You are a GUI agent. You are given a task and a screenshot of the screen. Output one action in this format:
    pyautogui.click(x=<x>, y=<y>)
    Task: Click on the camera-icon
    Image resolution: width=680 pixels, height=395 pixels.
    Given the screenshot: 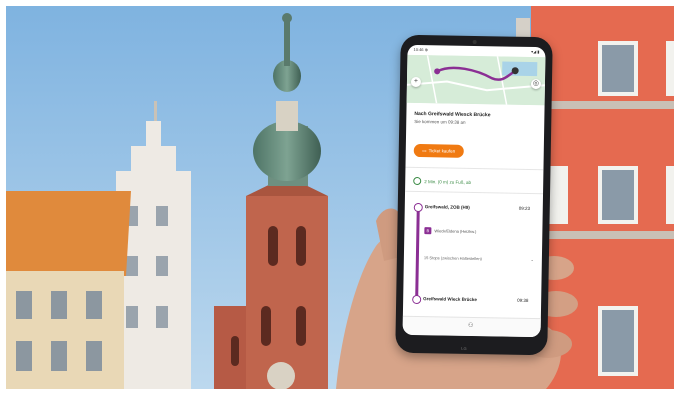 What is the action you would take?
    pyautogui.click(x=474, y=42)
    